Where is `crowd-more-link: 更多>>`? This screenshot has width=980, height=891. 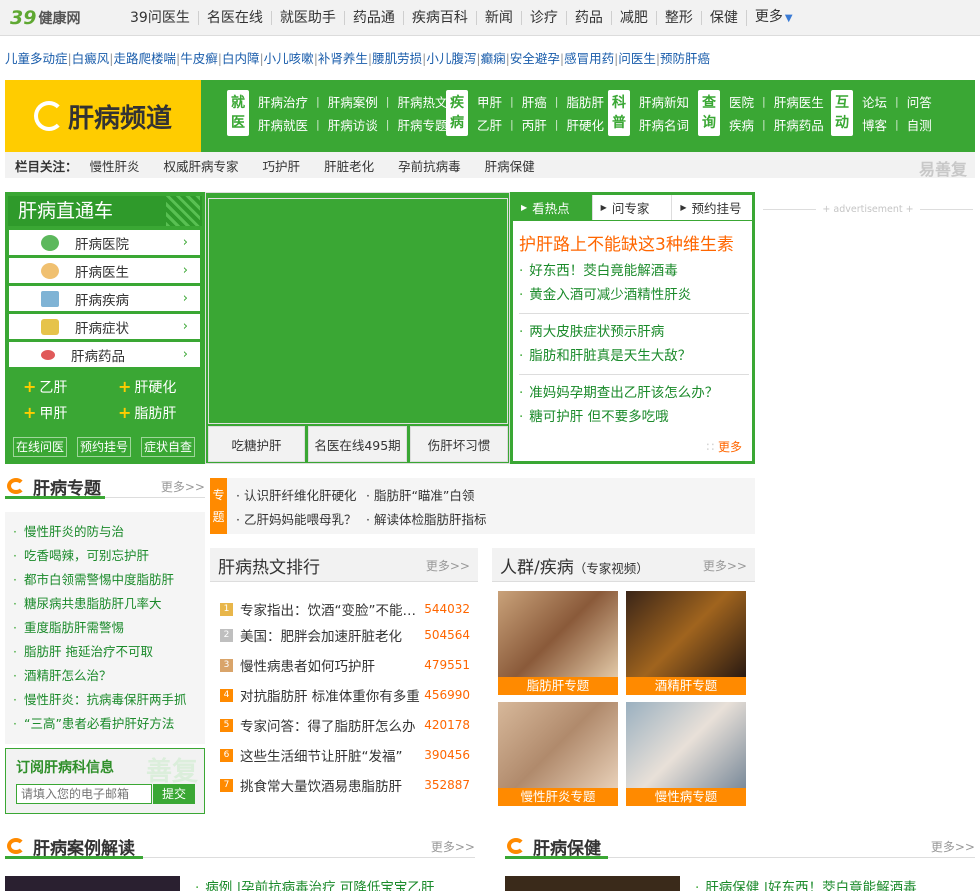 crowd-more-link: 更多>> is located at coordinates (725, 565).